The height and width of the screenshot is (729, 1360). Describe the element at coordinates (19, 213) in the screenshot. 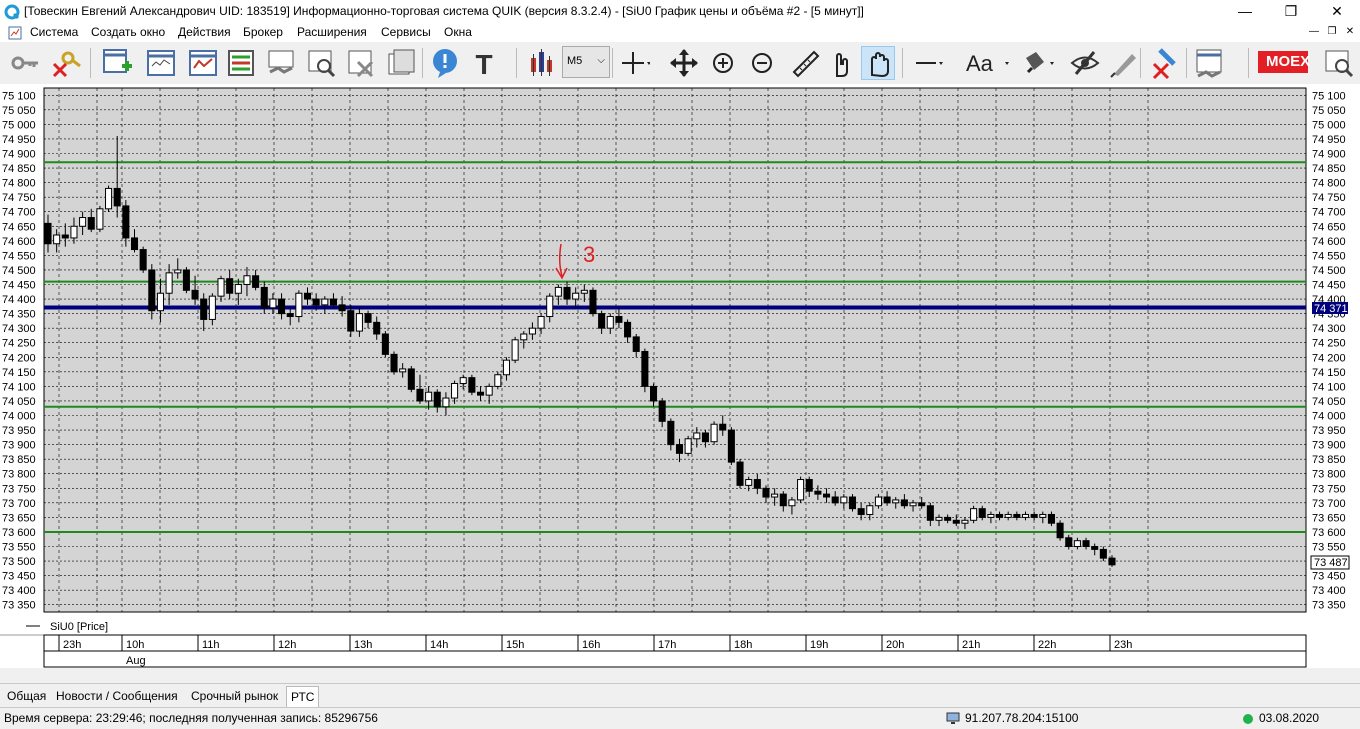

I see `y-tick-label-left: 74 700` at that location.